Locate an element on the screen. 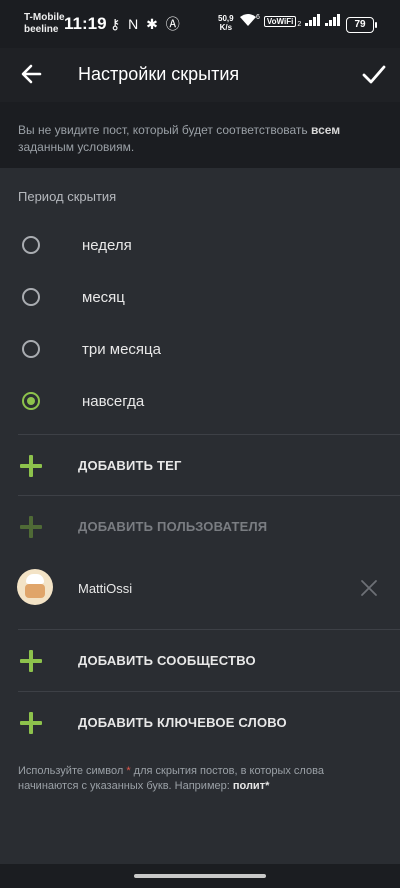 This screenshot has width=400, height=888. radio-label: месяц is located at coordinates (103, 297).